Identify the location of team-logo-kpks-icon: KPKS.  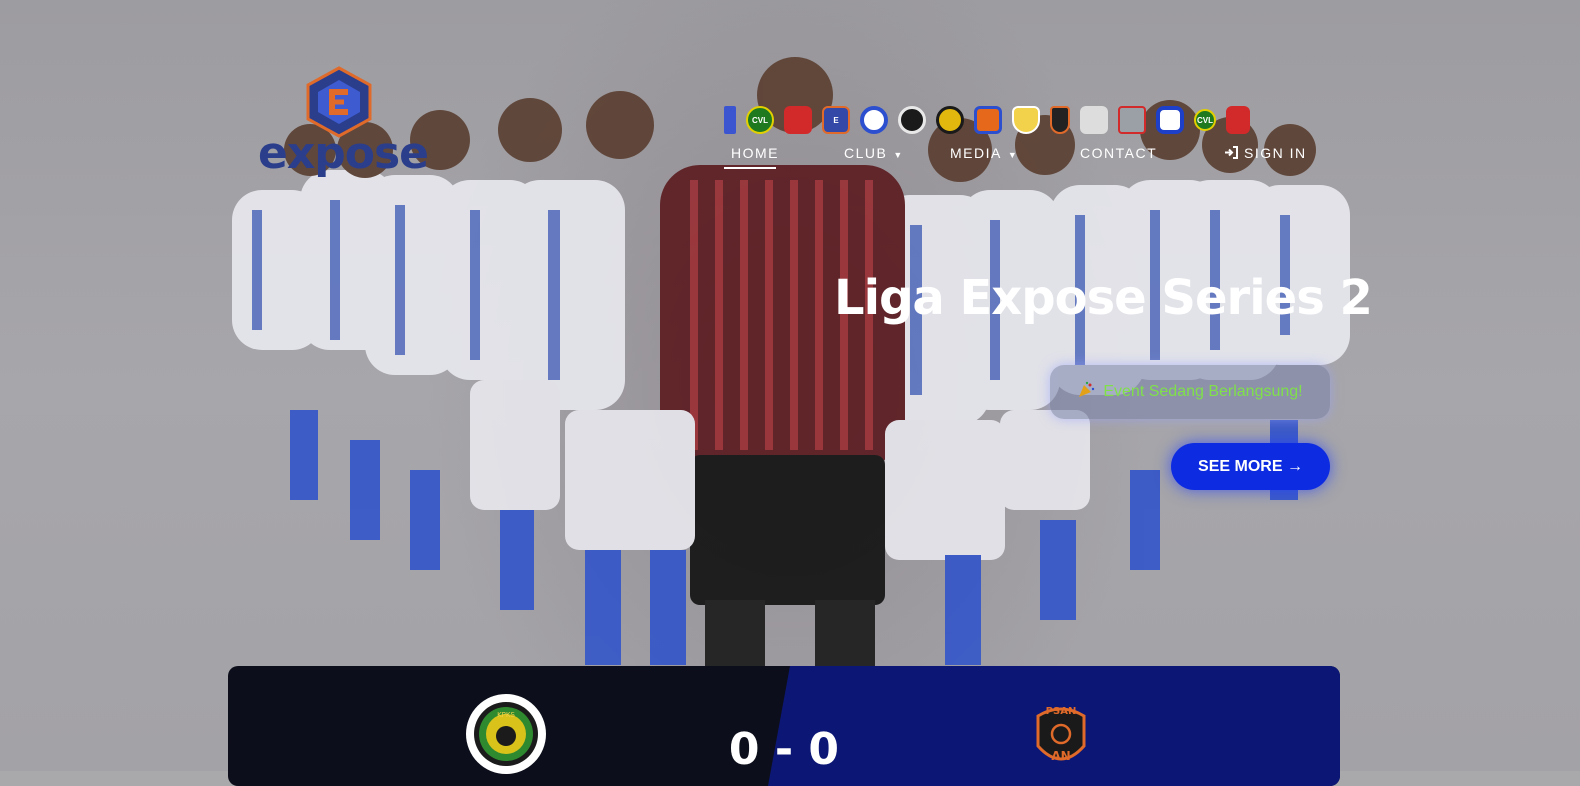
(506, 734).